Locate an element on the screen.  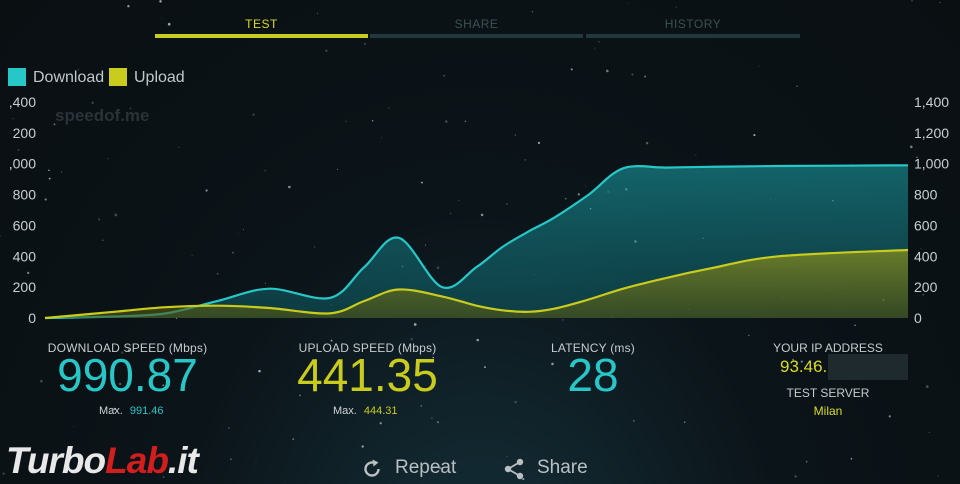
share-icon is located at coordinates (514, 469).